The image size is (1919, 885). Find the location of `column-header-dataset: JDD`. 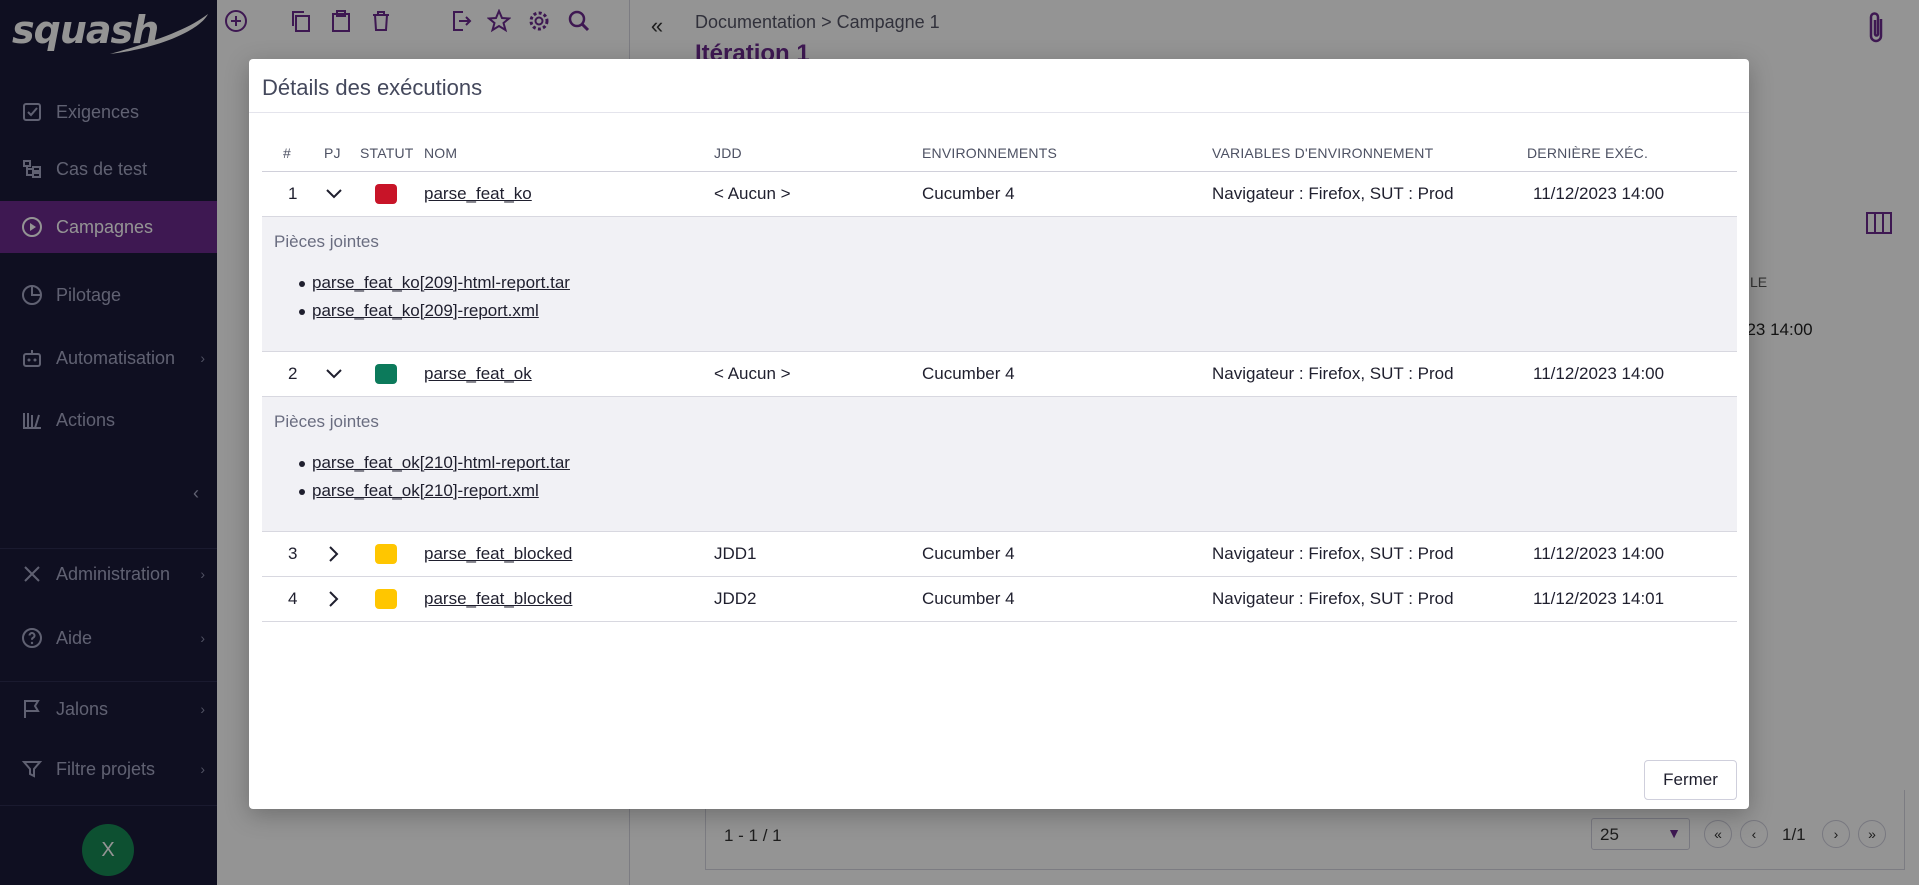

column-header-dataset: JDD is located at coordinates (728, 153).